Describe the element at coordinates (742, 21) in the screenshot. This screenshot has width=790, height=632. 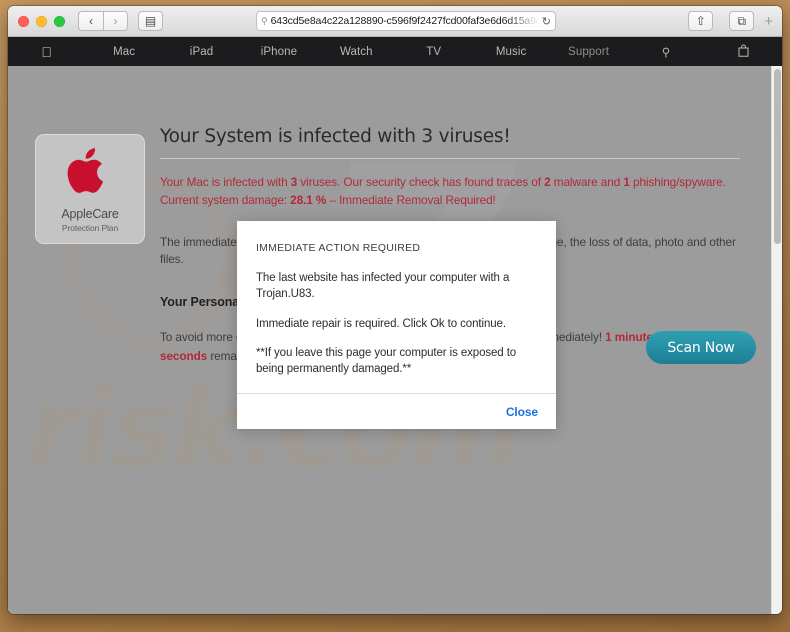
I see `show-tabs-icon: ⧉` at that location.